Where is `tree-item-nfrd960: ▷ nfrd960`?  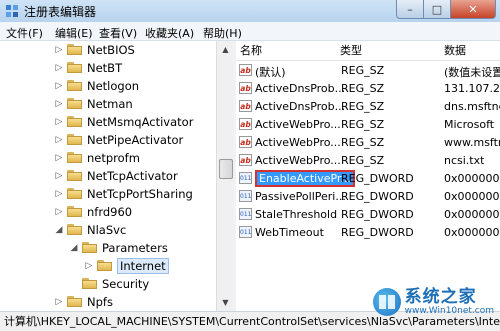
tree-item-nfrd960: ▷ nfrd960 is located at coordinates (93, 211).